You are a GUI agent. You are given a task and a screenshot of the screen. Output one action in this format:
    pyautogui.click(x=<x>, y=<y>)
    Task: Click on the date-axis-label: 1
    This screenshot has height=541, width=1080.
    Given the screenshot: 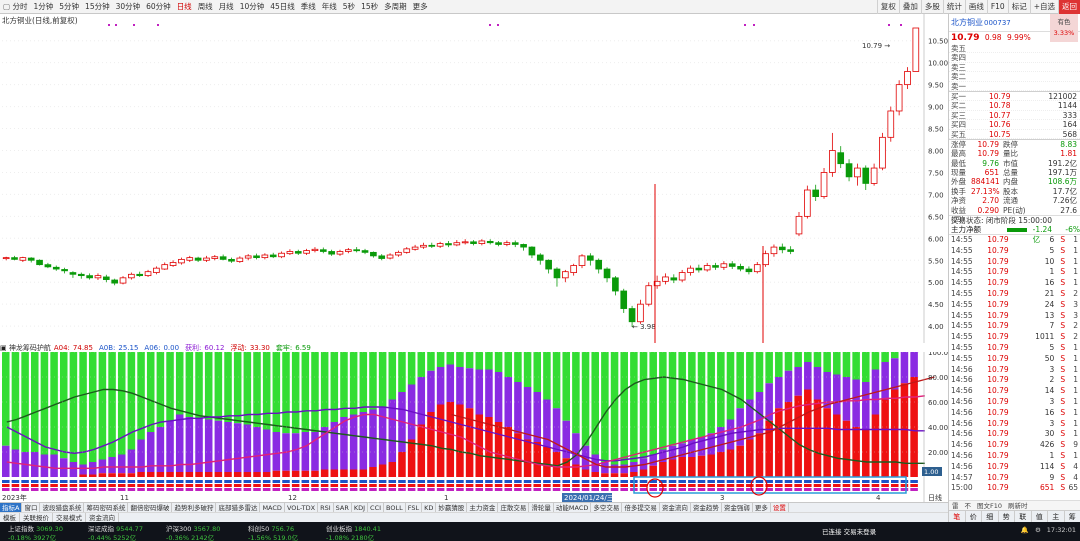 What is the action you would take?
    pyautogui.click(x=446, y=498)
    